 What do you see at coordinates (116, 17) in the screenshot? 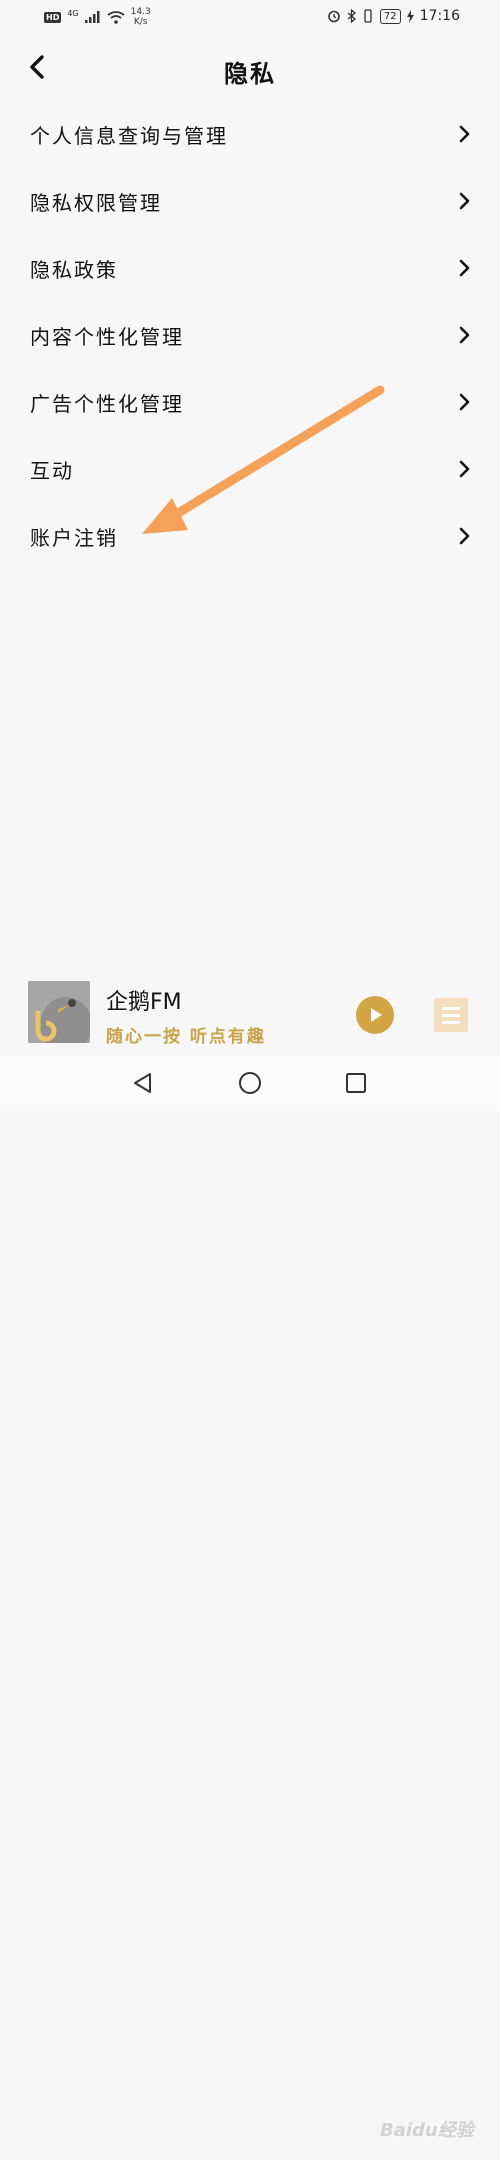
I see `wifi-icon` at bounding box center [116, 17].